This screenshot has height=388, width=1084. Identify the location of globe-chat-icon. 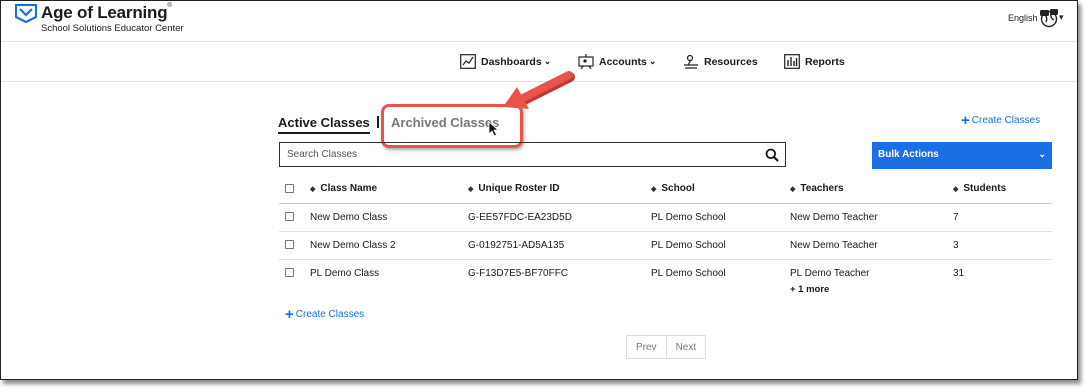
(1049, 18).